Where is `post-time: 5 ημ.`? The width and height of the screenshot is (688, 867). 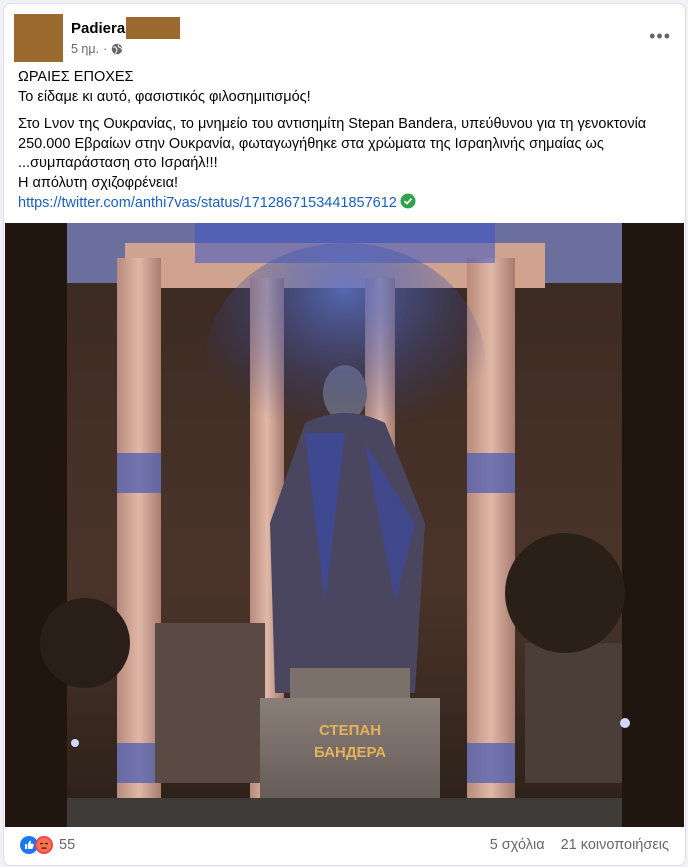
post-time: 5 ημ. is located at coordinates (85, 49).